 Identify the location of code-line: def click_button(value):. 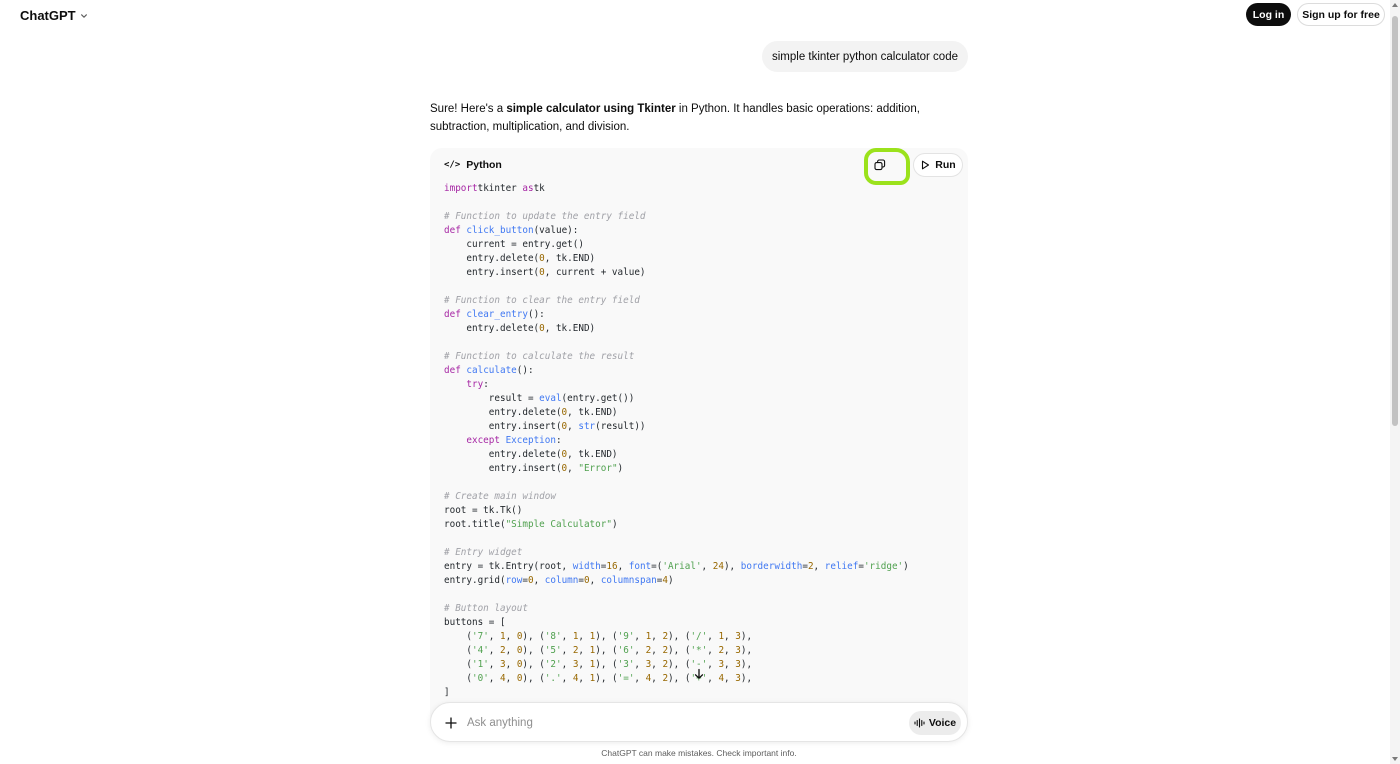
(676, 231).